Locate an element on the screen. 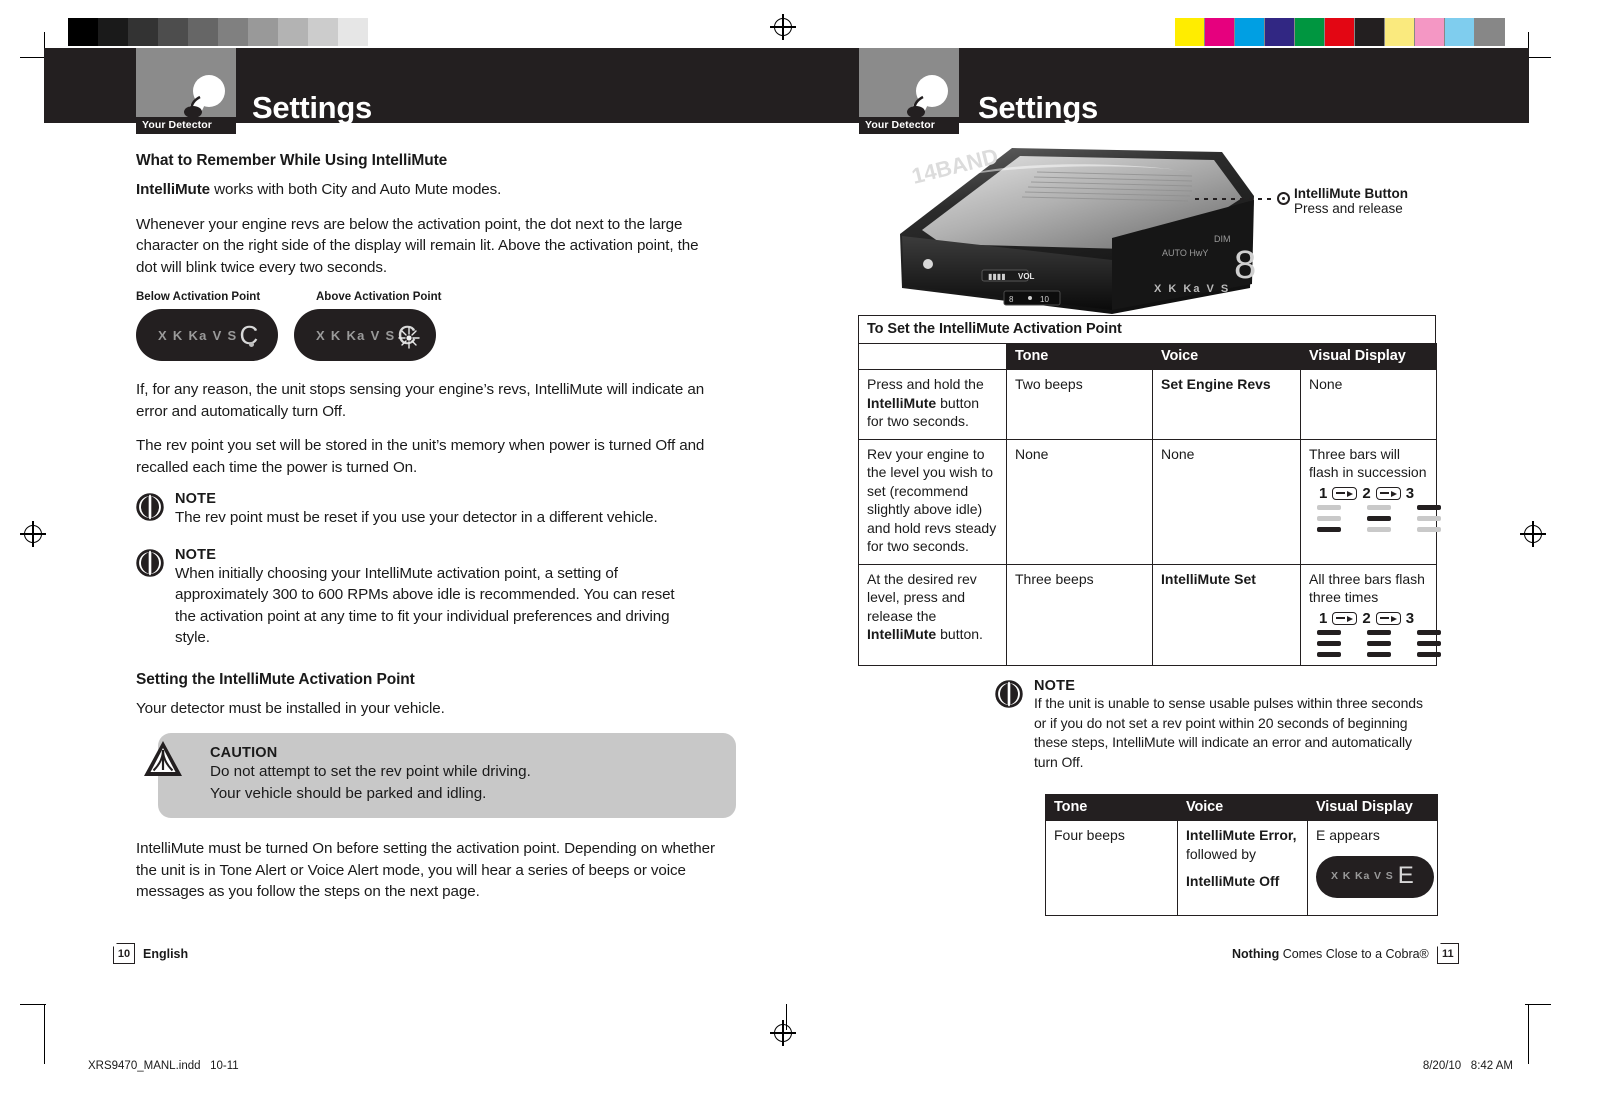  registration-mark-top is located at coordinates (783, 27).